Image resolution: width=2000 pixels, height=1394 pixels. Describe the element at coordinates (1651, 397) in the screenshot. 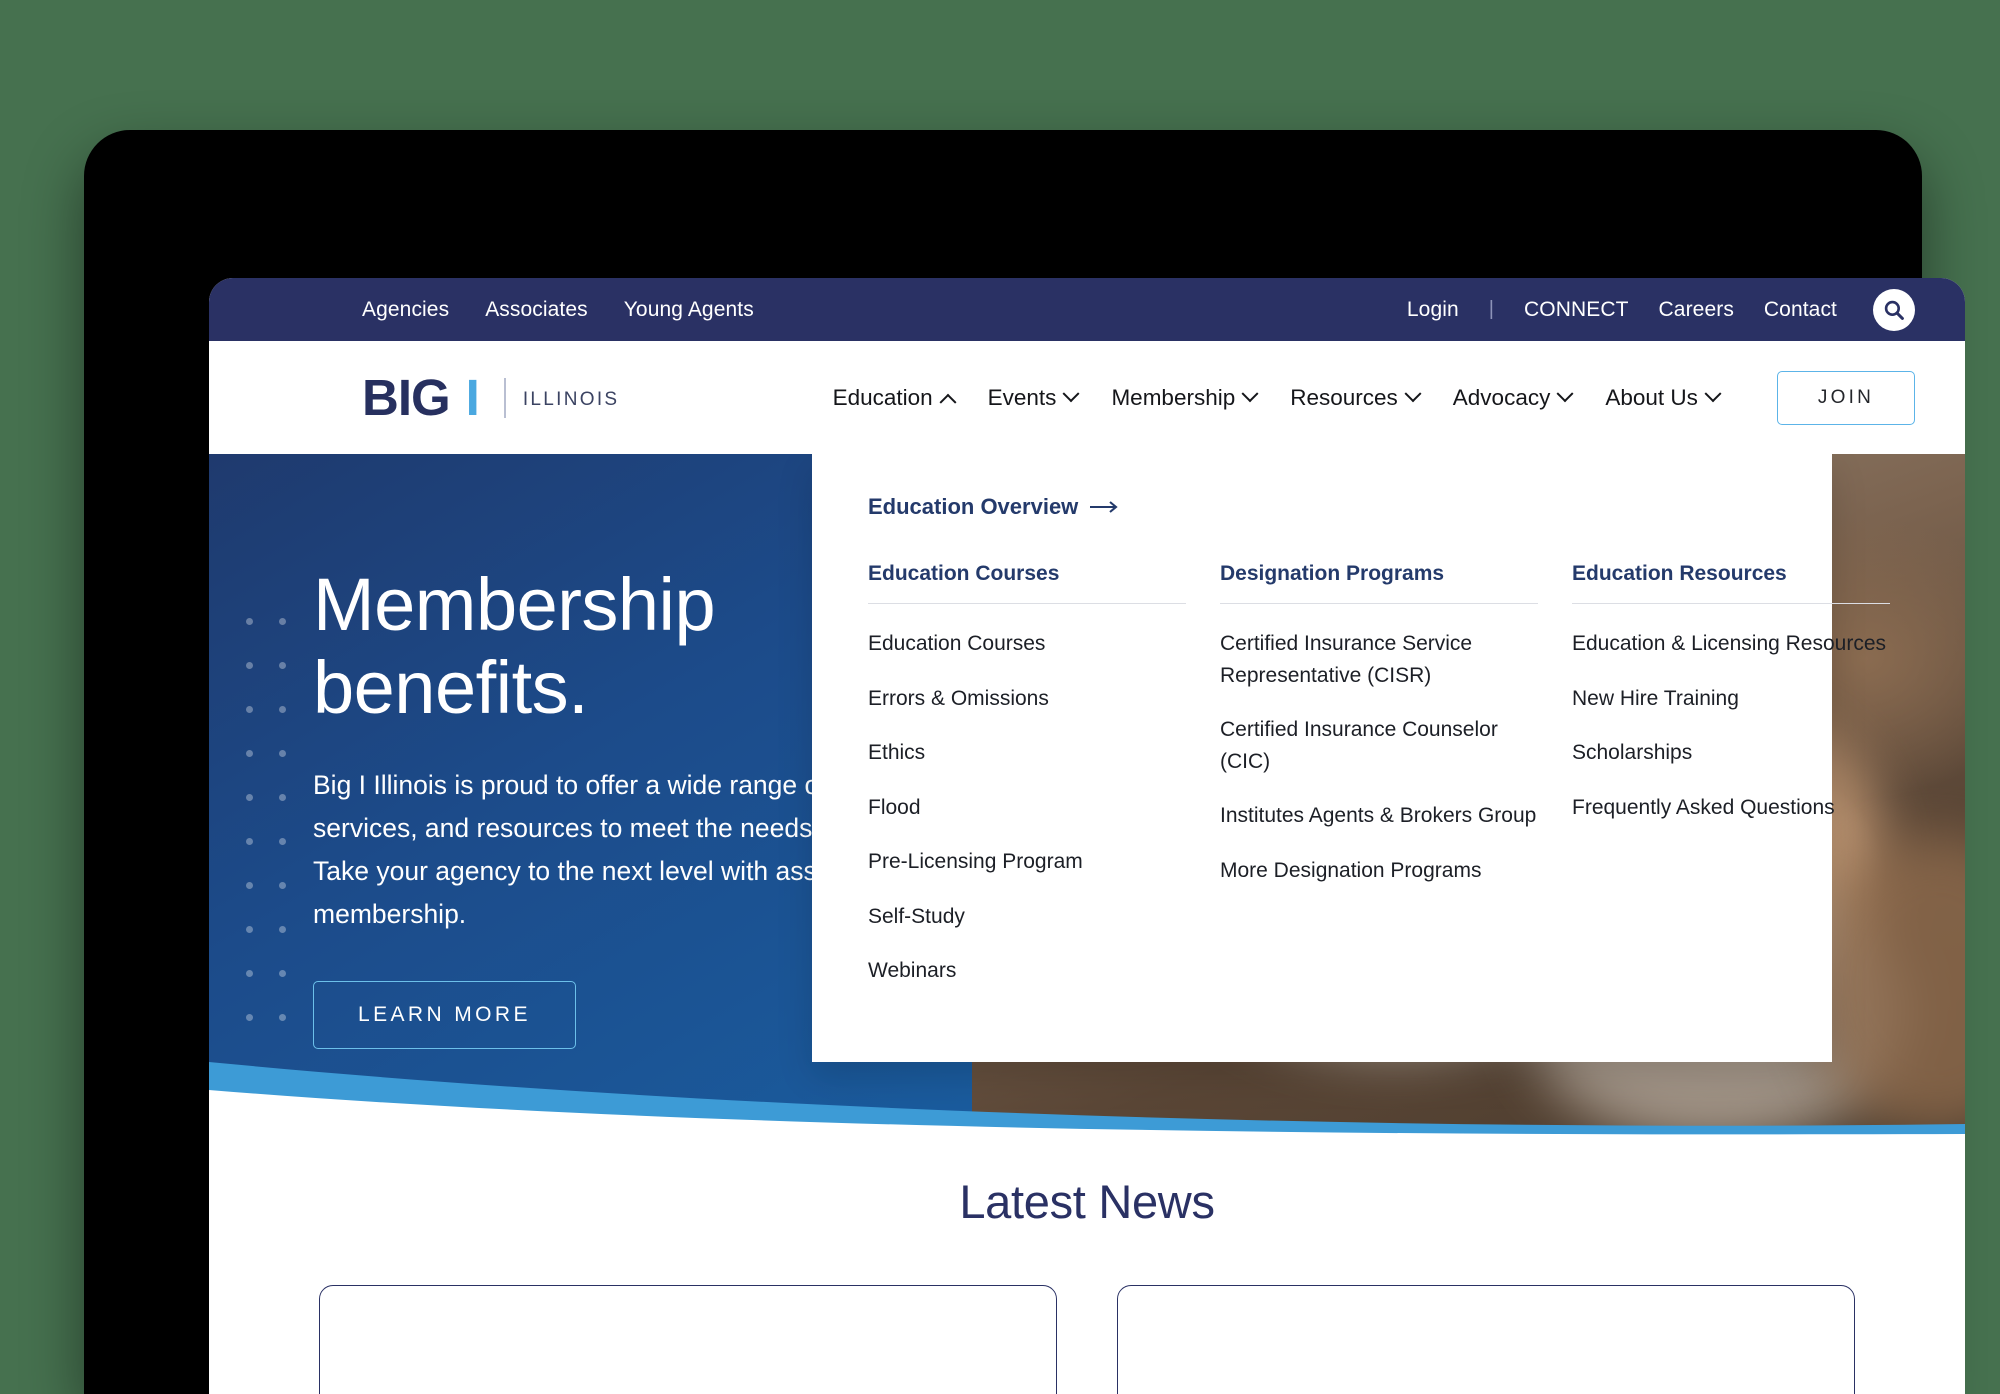

I see `nav-item-about-us-label: About Us` at that location.